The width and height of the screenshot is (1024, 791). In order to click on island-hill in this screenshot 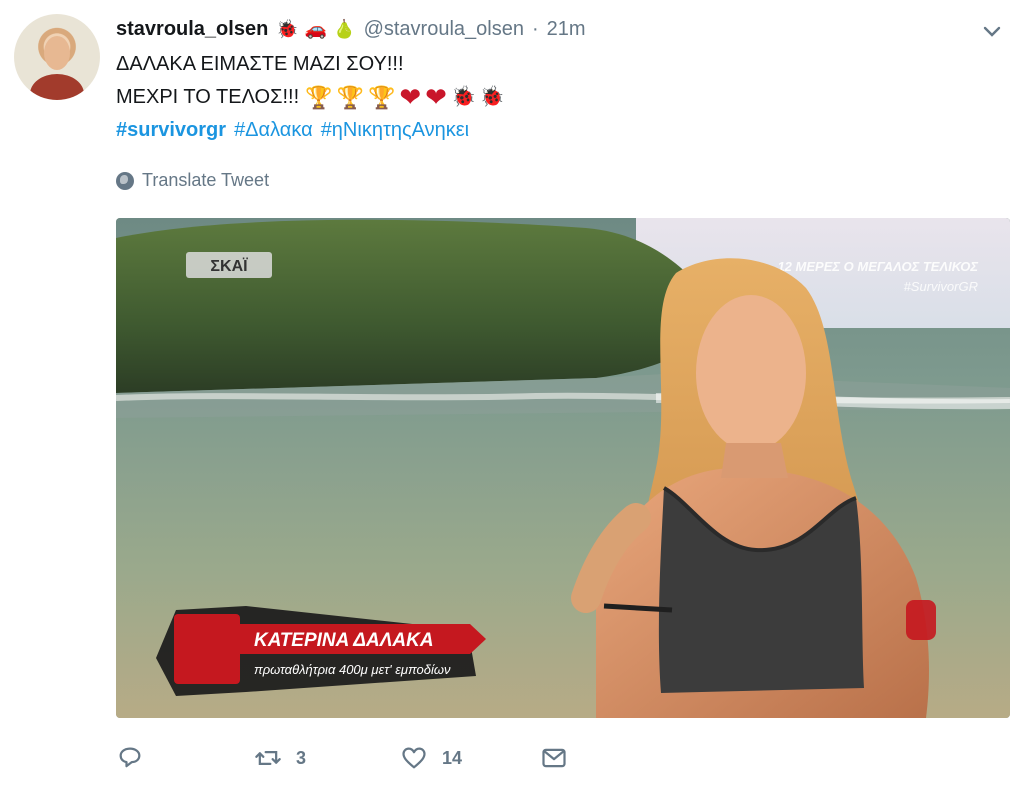, I will do `click(417, 306)`.